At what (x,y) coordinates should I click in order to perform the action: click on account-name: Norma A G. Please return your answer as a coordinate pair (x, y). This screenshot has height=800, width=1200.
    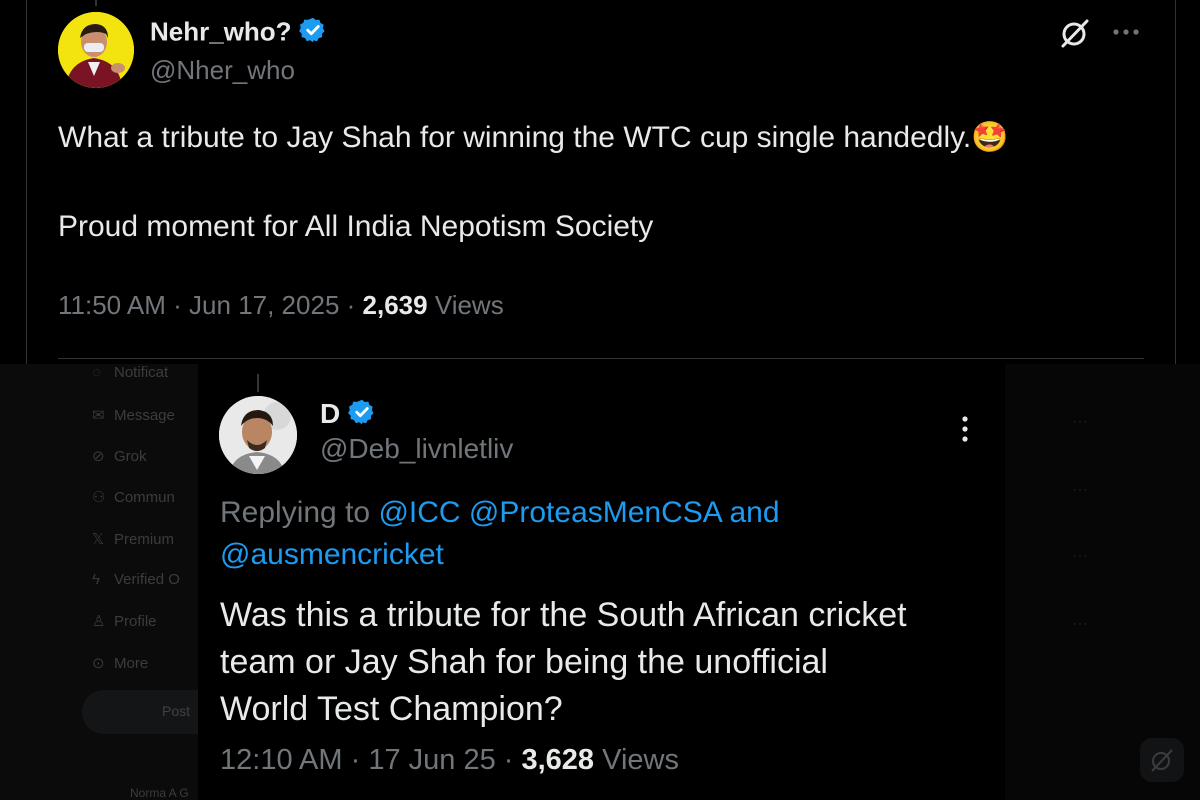
    Looking at the image, I should click on (159, 793).